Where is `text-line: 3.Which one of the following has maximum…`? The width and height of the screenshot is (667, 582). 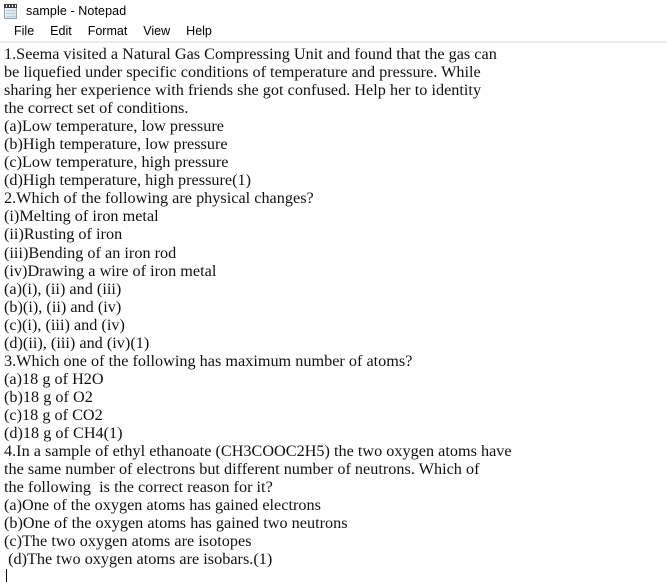
text-line: 3.Which one of the following has maximum… is located at coordinates (208, 360).